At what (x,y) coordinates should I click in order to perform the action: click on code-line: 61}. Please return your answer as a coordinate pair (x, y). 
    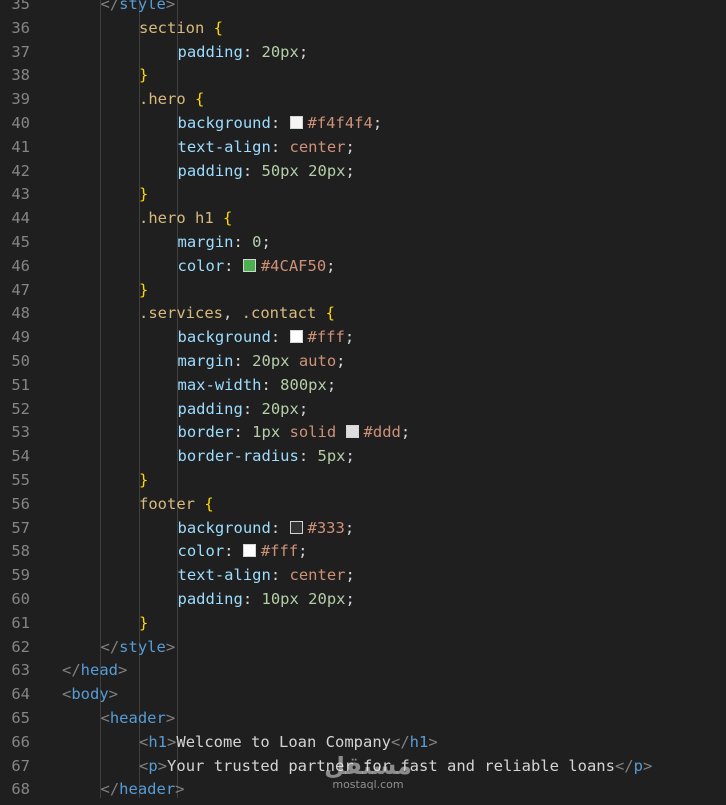
    Looking at the image, I should click on (363, 624).